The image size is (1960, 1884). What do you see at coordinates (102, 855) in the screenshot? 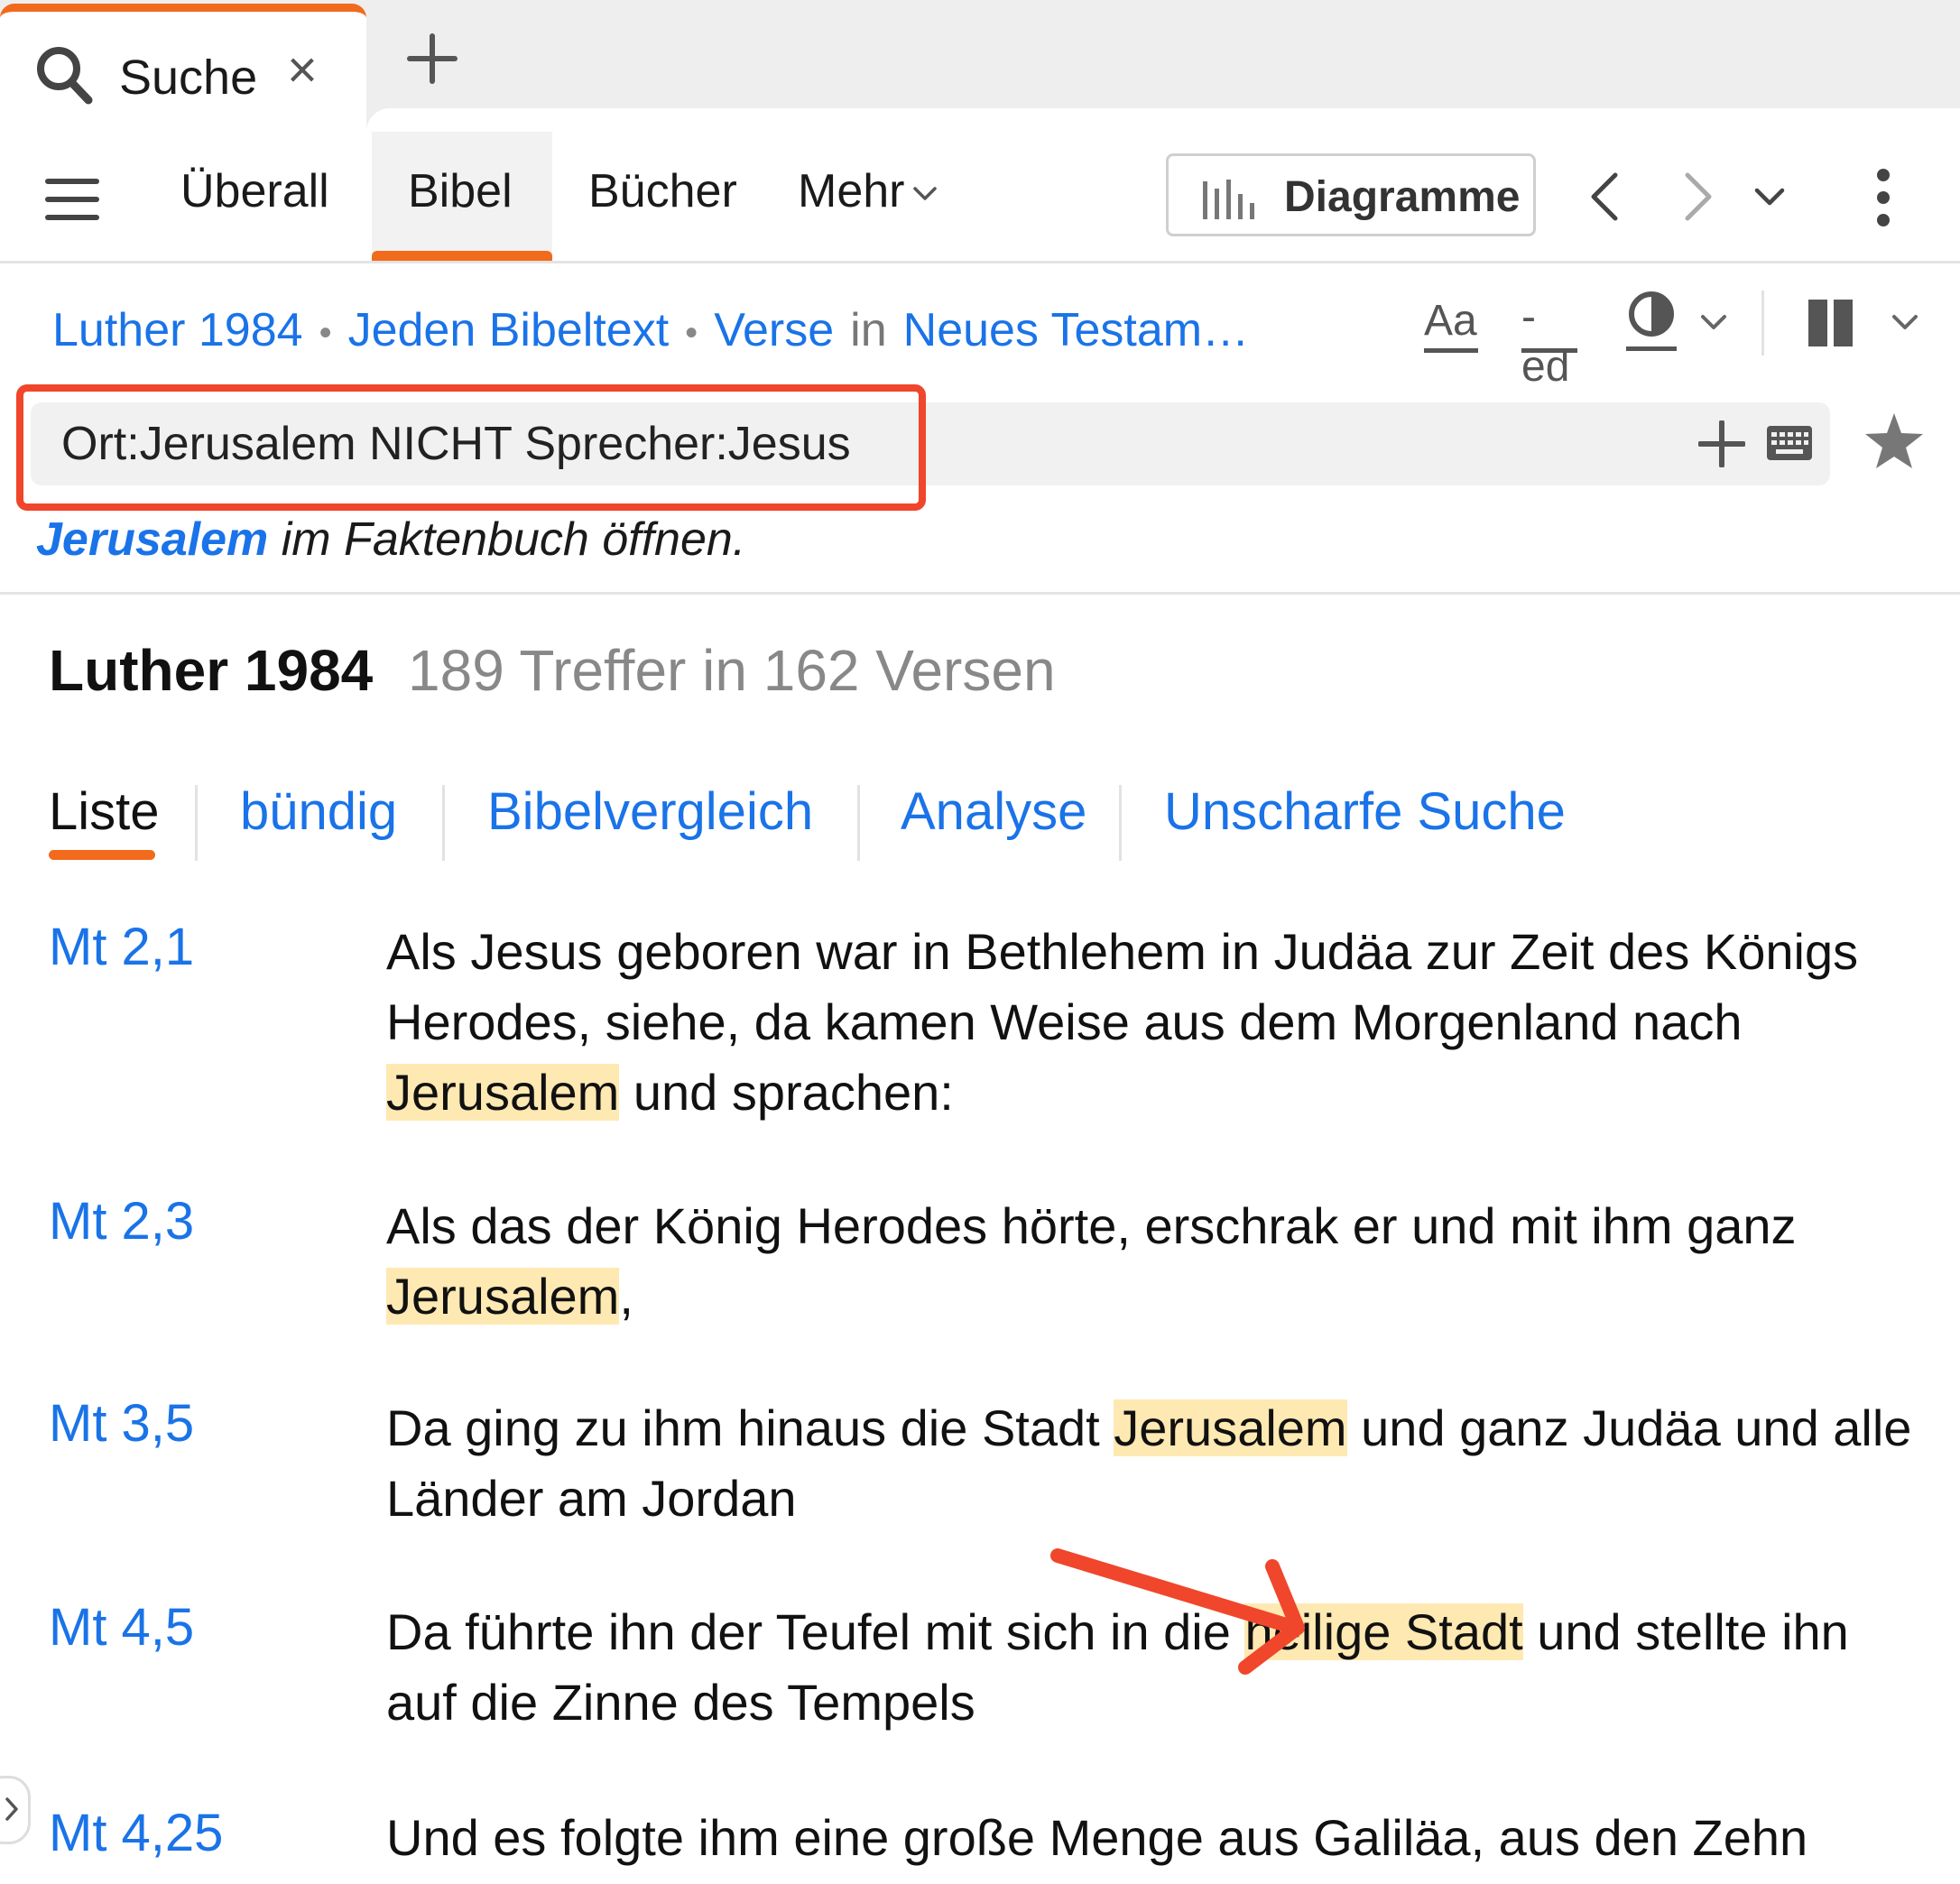
I see `view-tab-indicator` at bounding box center [102, 855].